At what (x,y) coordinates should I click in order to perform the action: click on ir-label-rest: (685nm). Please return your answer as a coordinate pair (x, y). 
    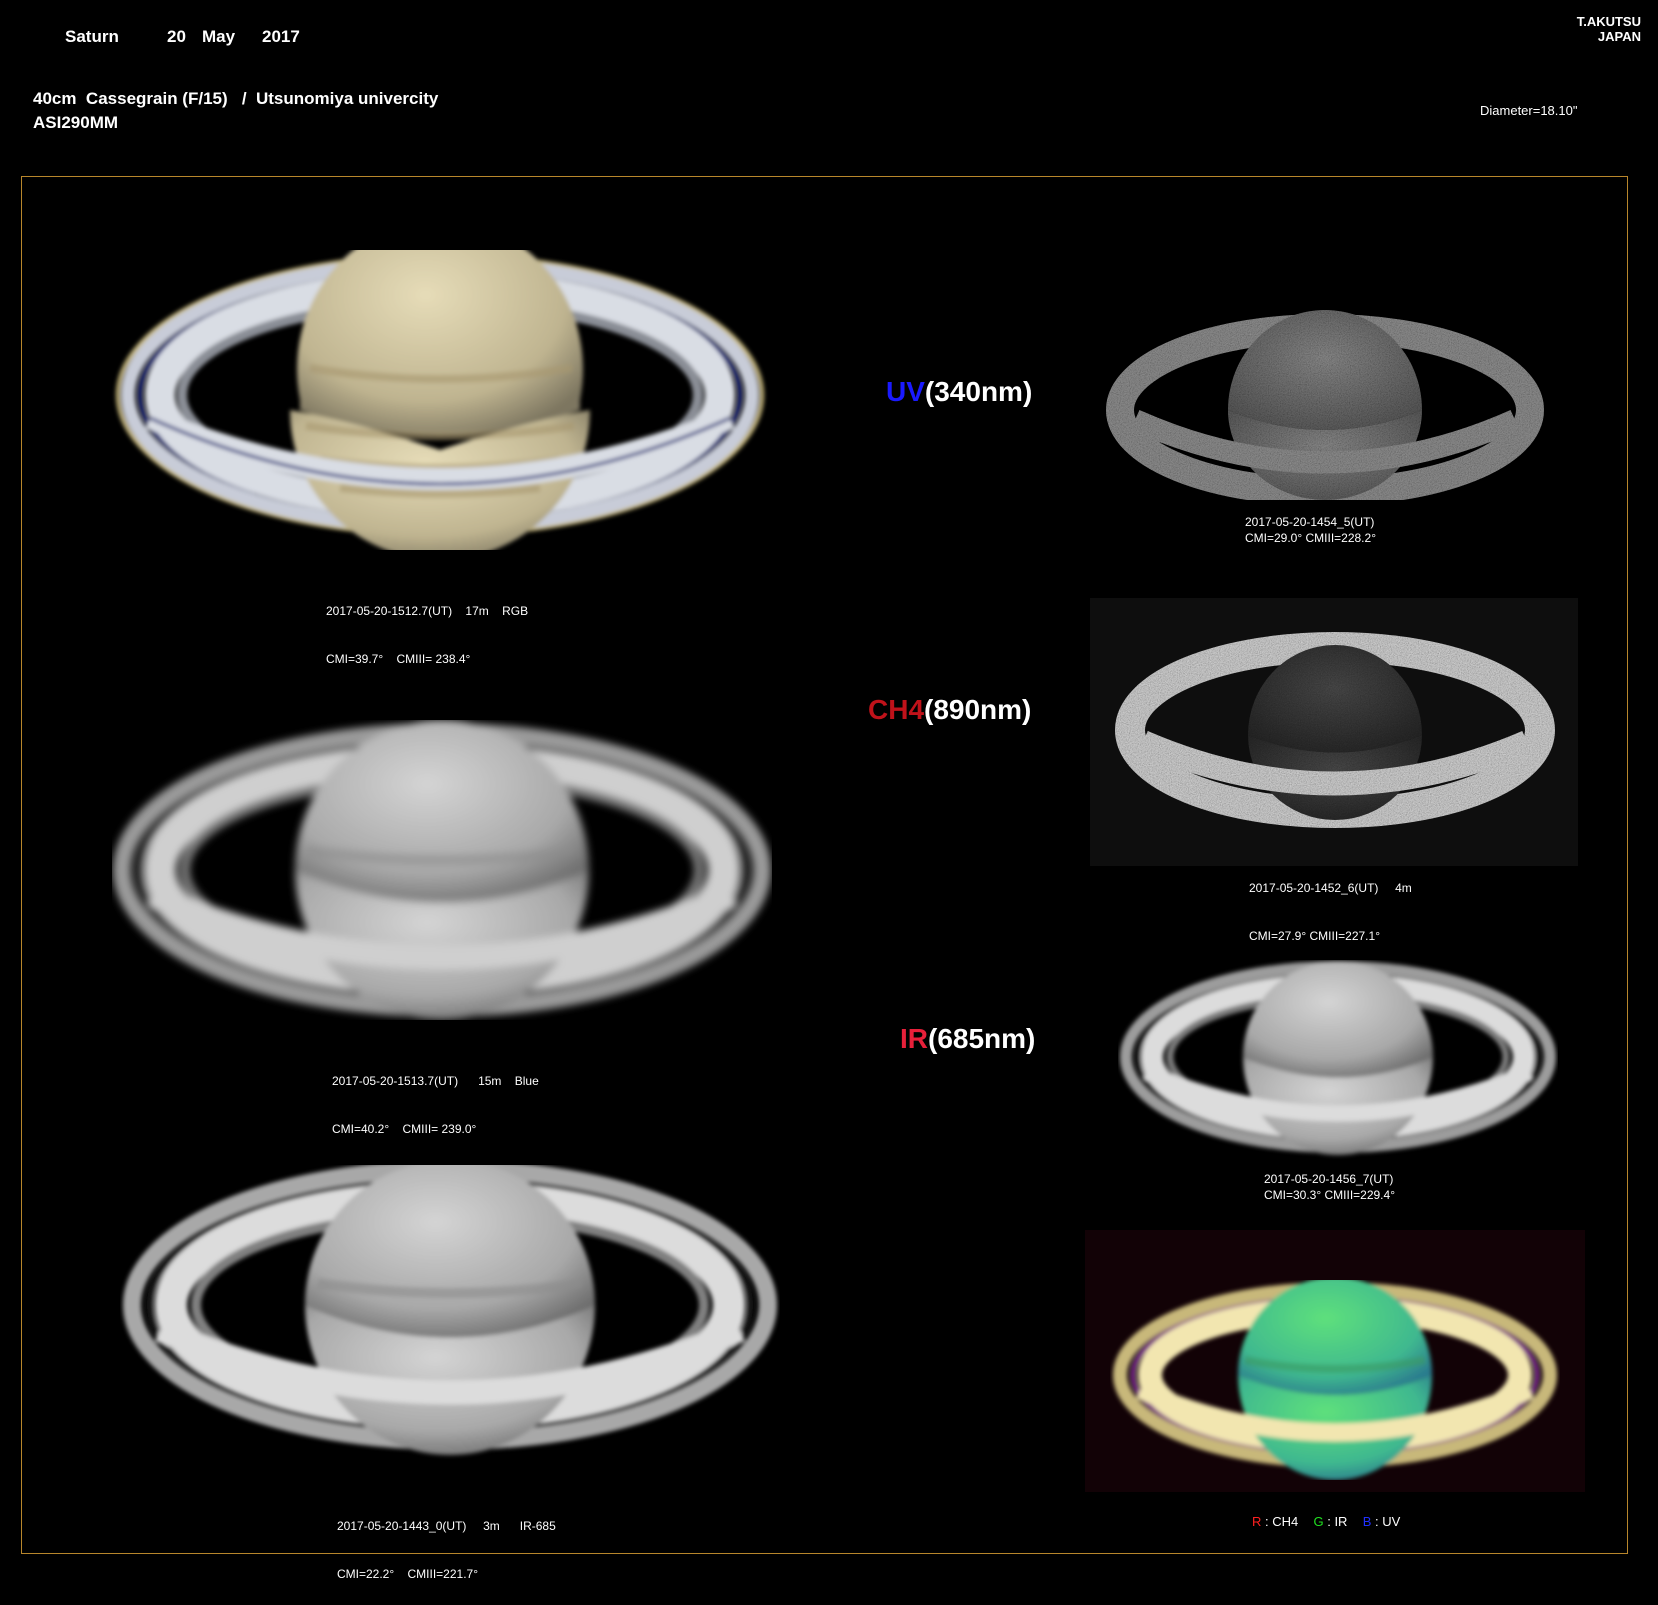
    Looking at the image, I should click on (982, 1038).